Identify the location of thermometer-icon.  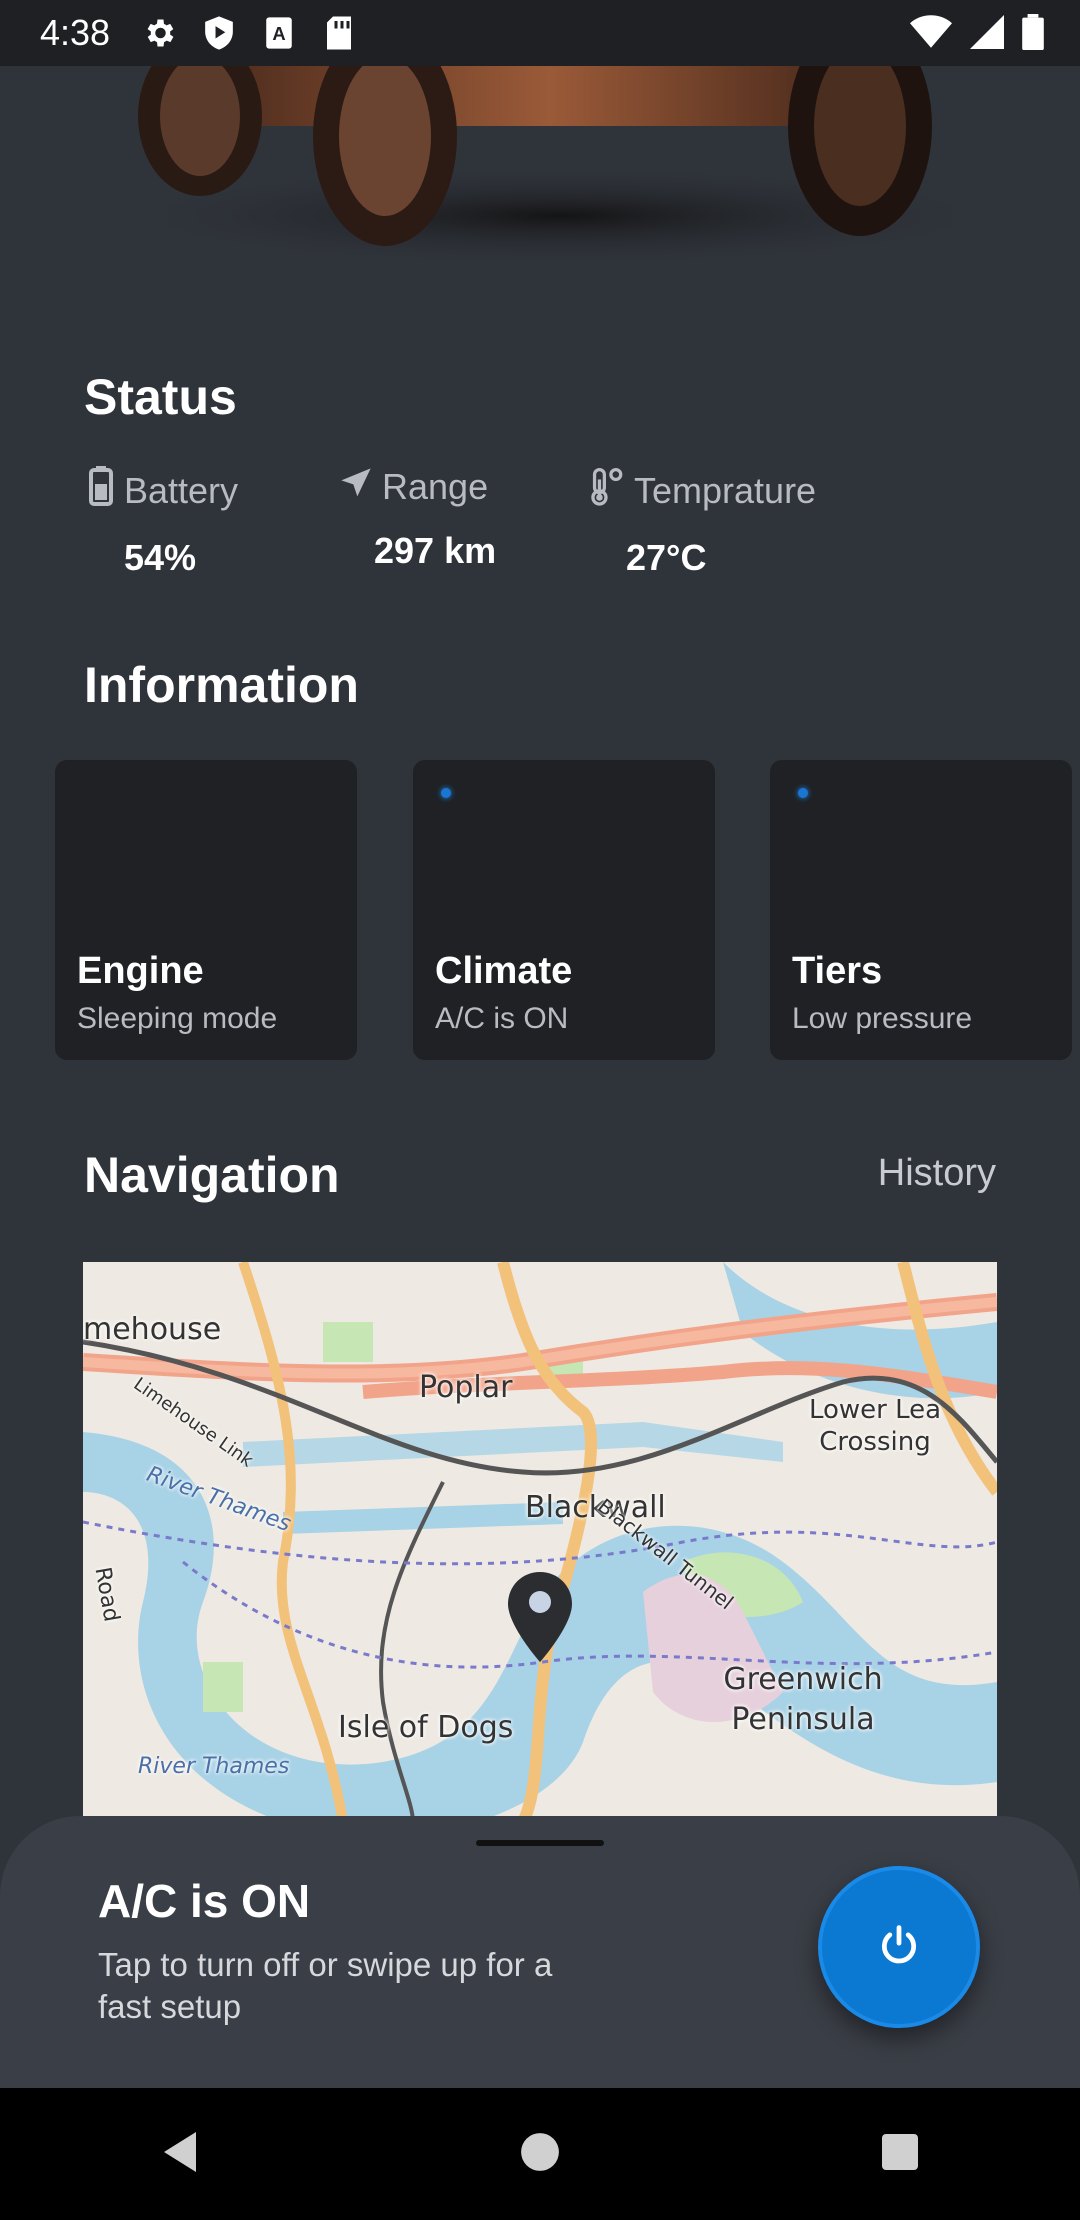
(606, 490).